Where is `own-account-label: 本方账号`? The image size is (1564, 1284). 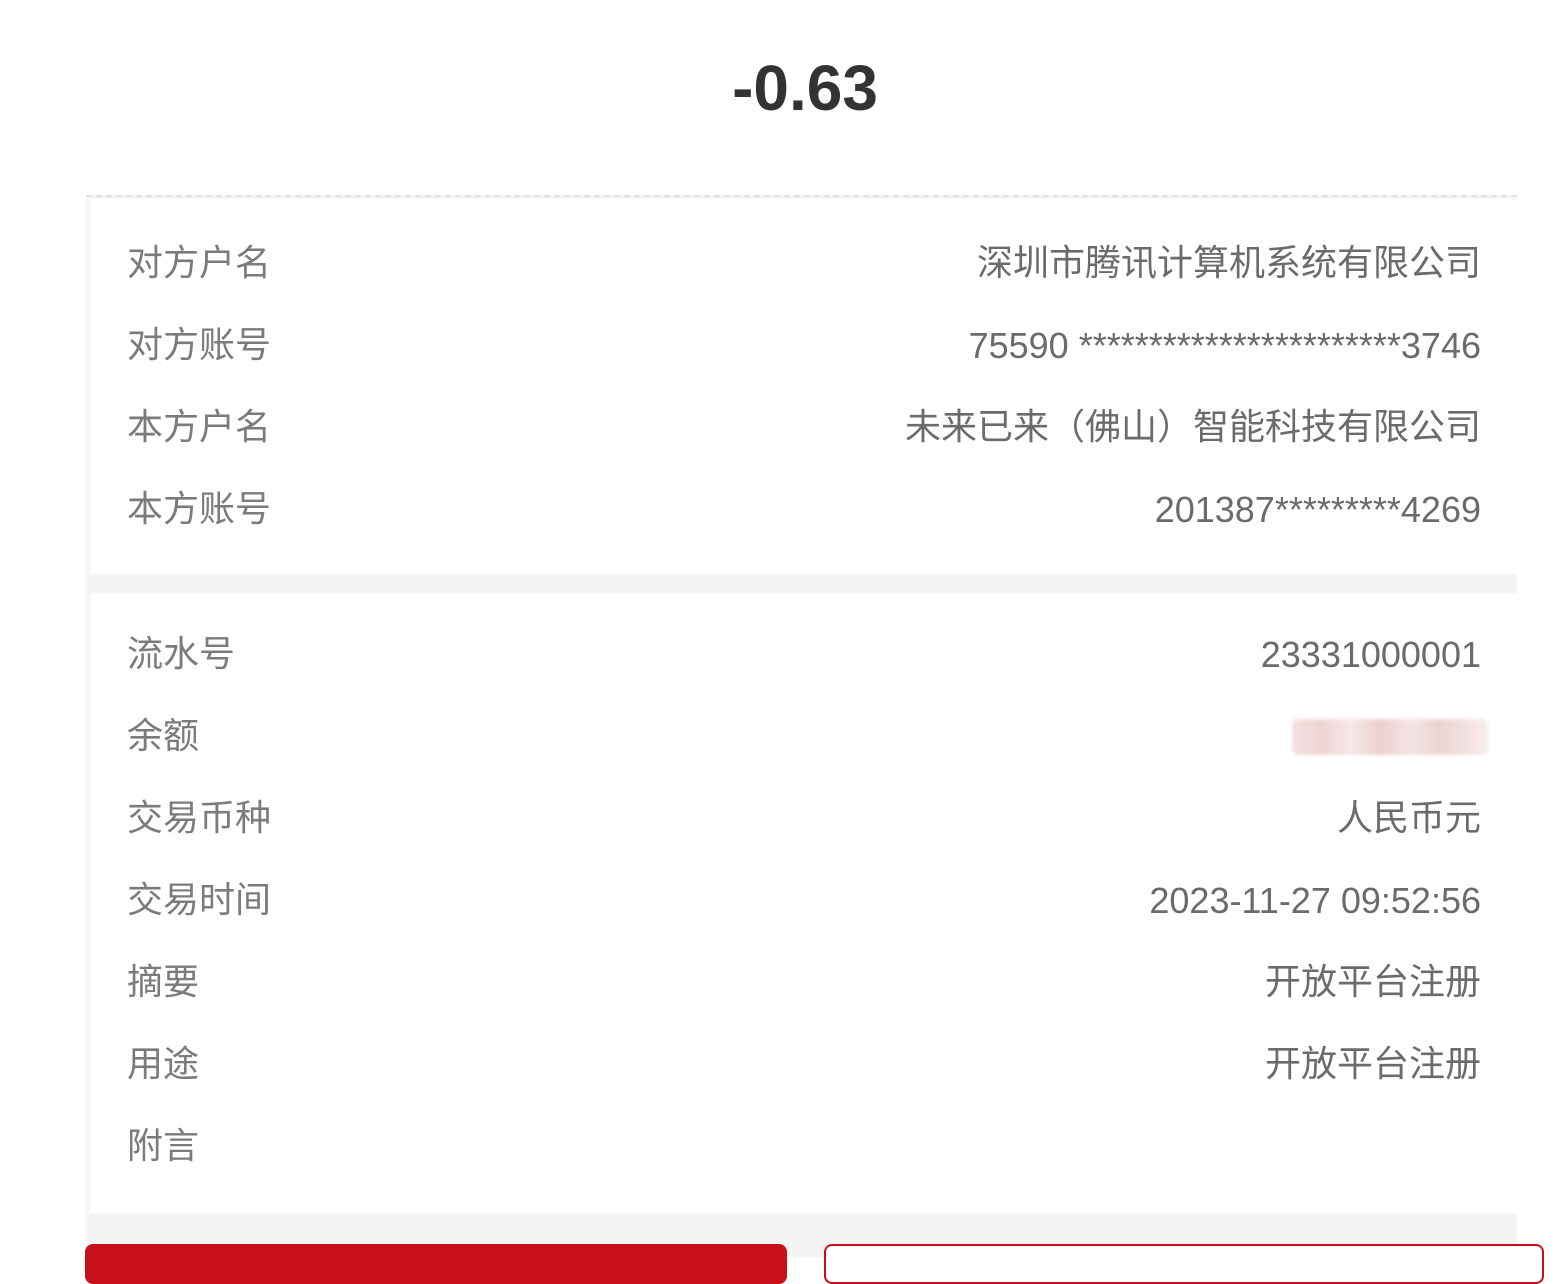
own-account-label: 本方账号 is located at coordinates (199, 509).